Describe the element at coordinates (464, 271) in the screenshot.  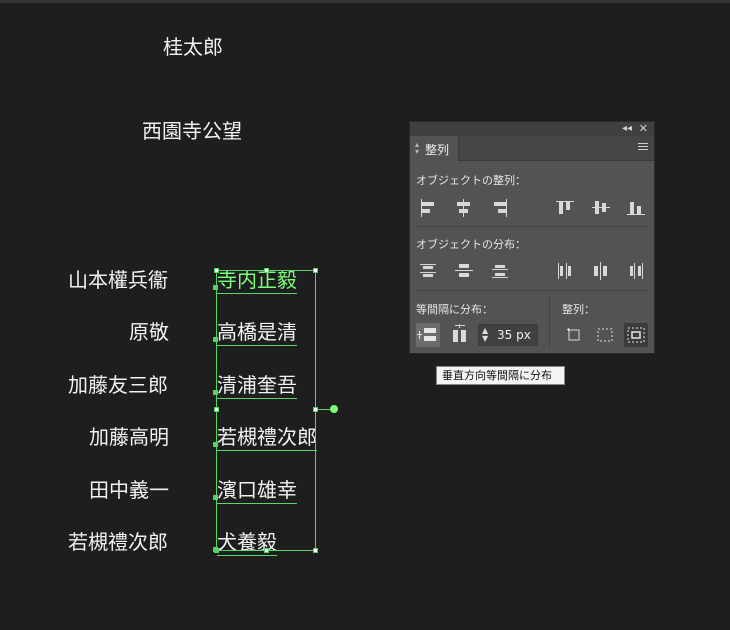
I see `distribute-vertical-center-icon` at that location.